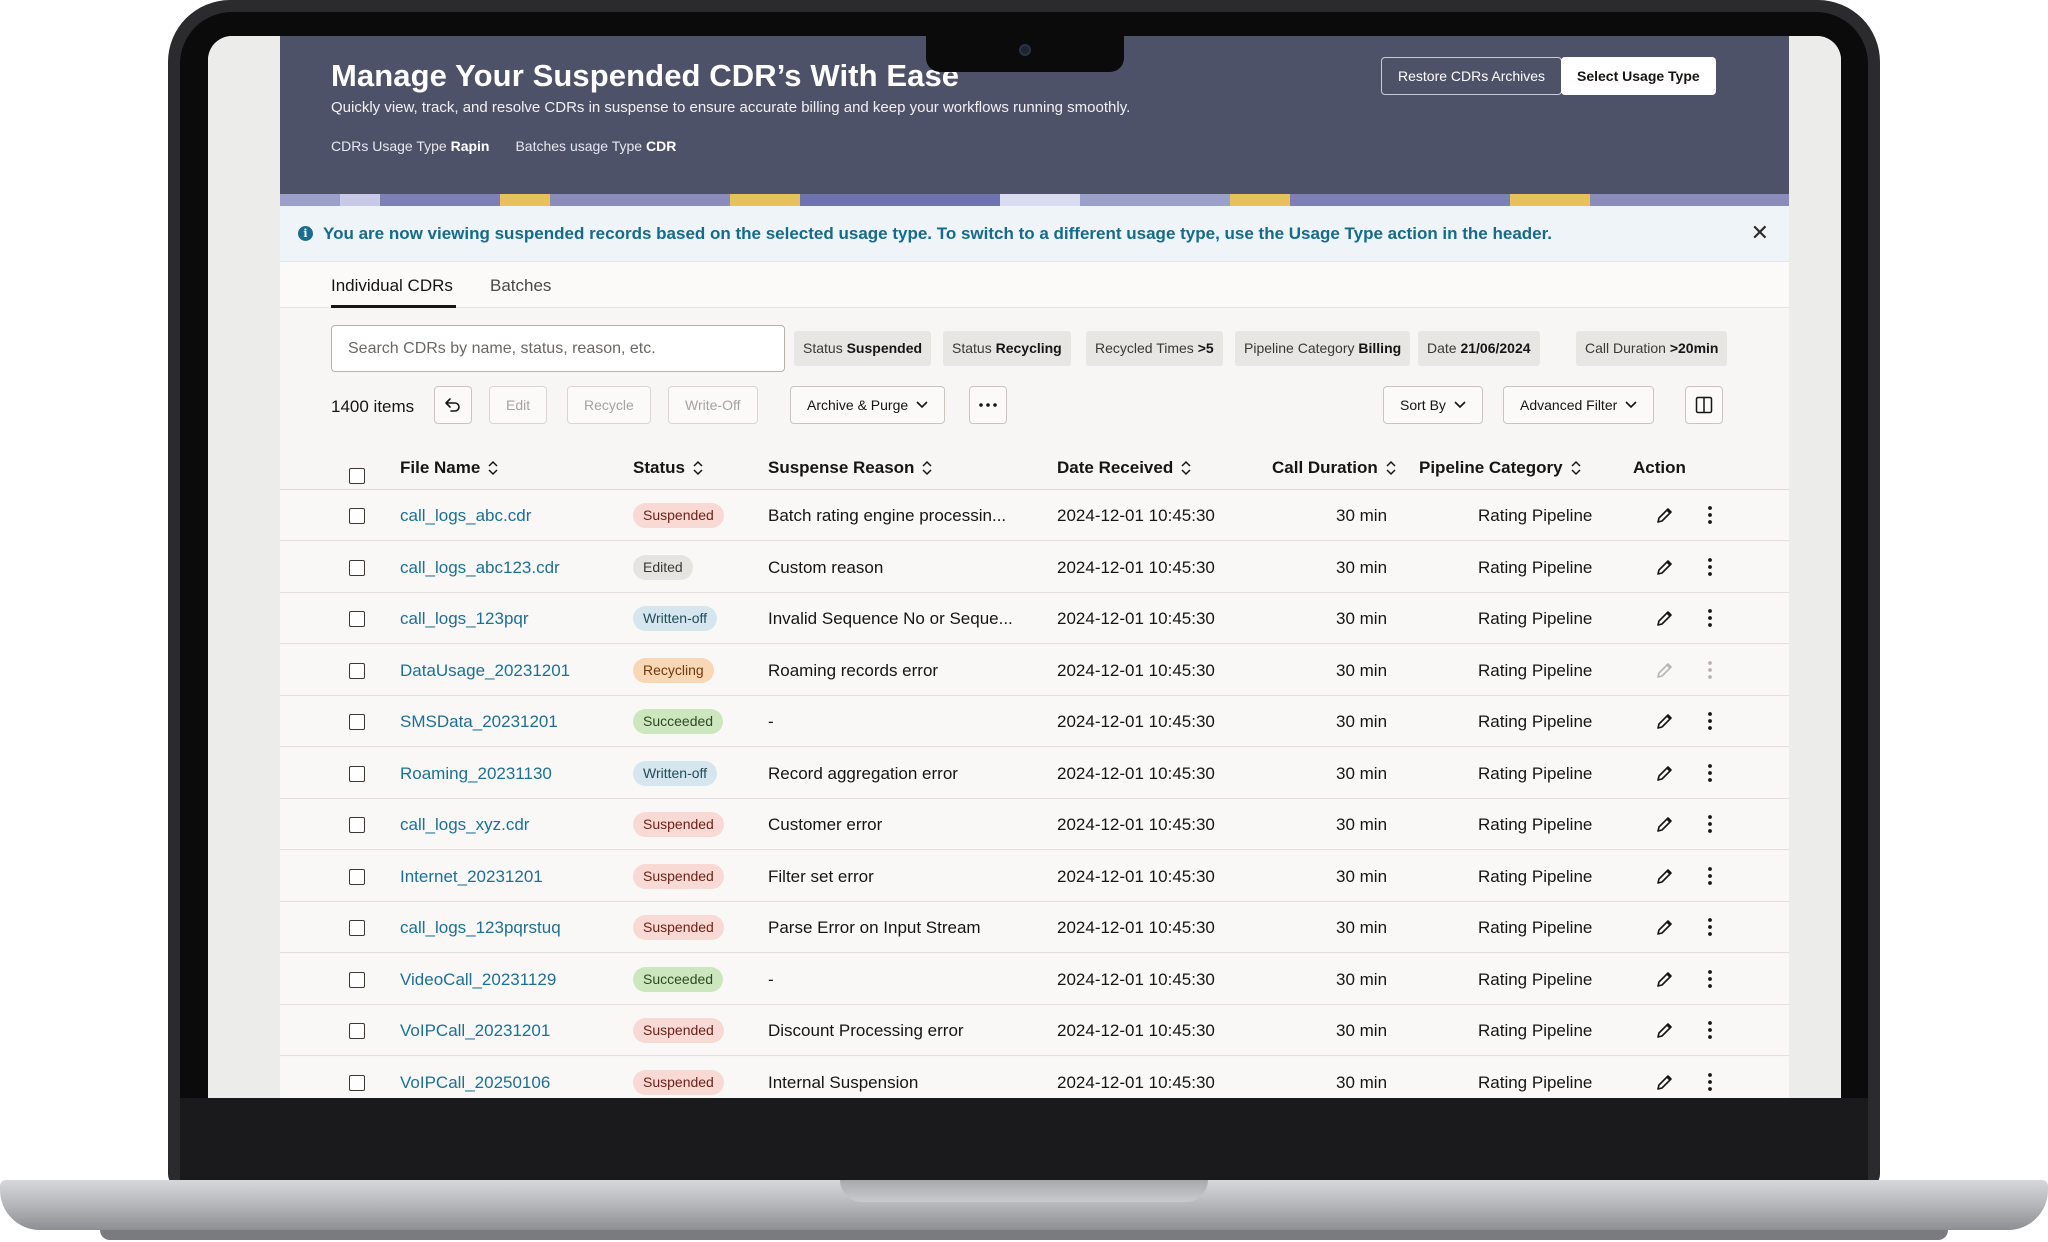  I want to click on file-name-link: SMSData_20231201, so click(479, 722).